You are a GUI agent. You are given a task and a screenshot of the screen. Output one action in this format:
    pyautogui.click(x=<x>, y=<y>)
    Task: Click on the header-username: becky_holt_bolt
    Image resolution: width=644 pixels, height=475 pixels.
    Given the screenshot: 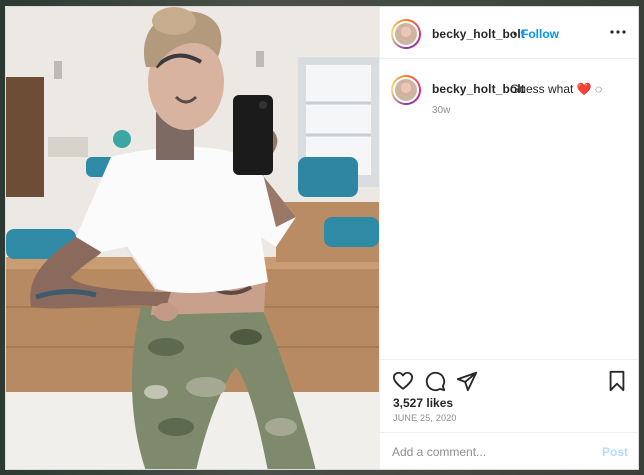 What is the action you would take?
    pyautogui.click(x=478, y=34)
    